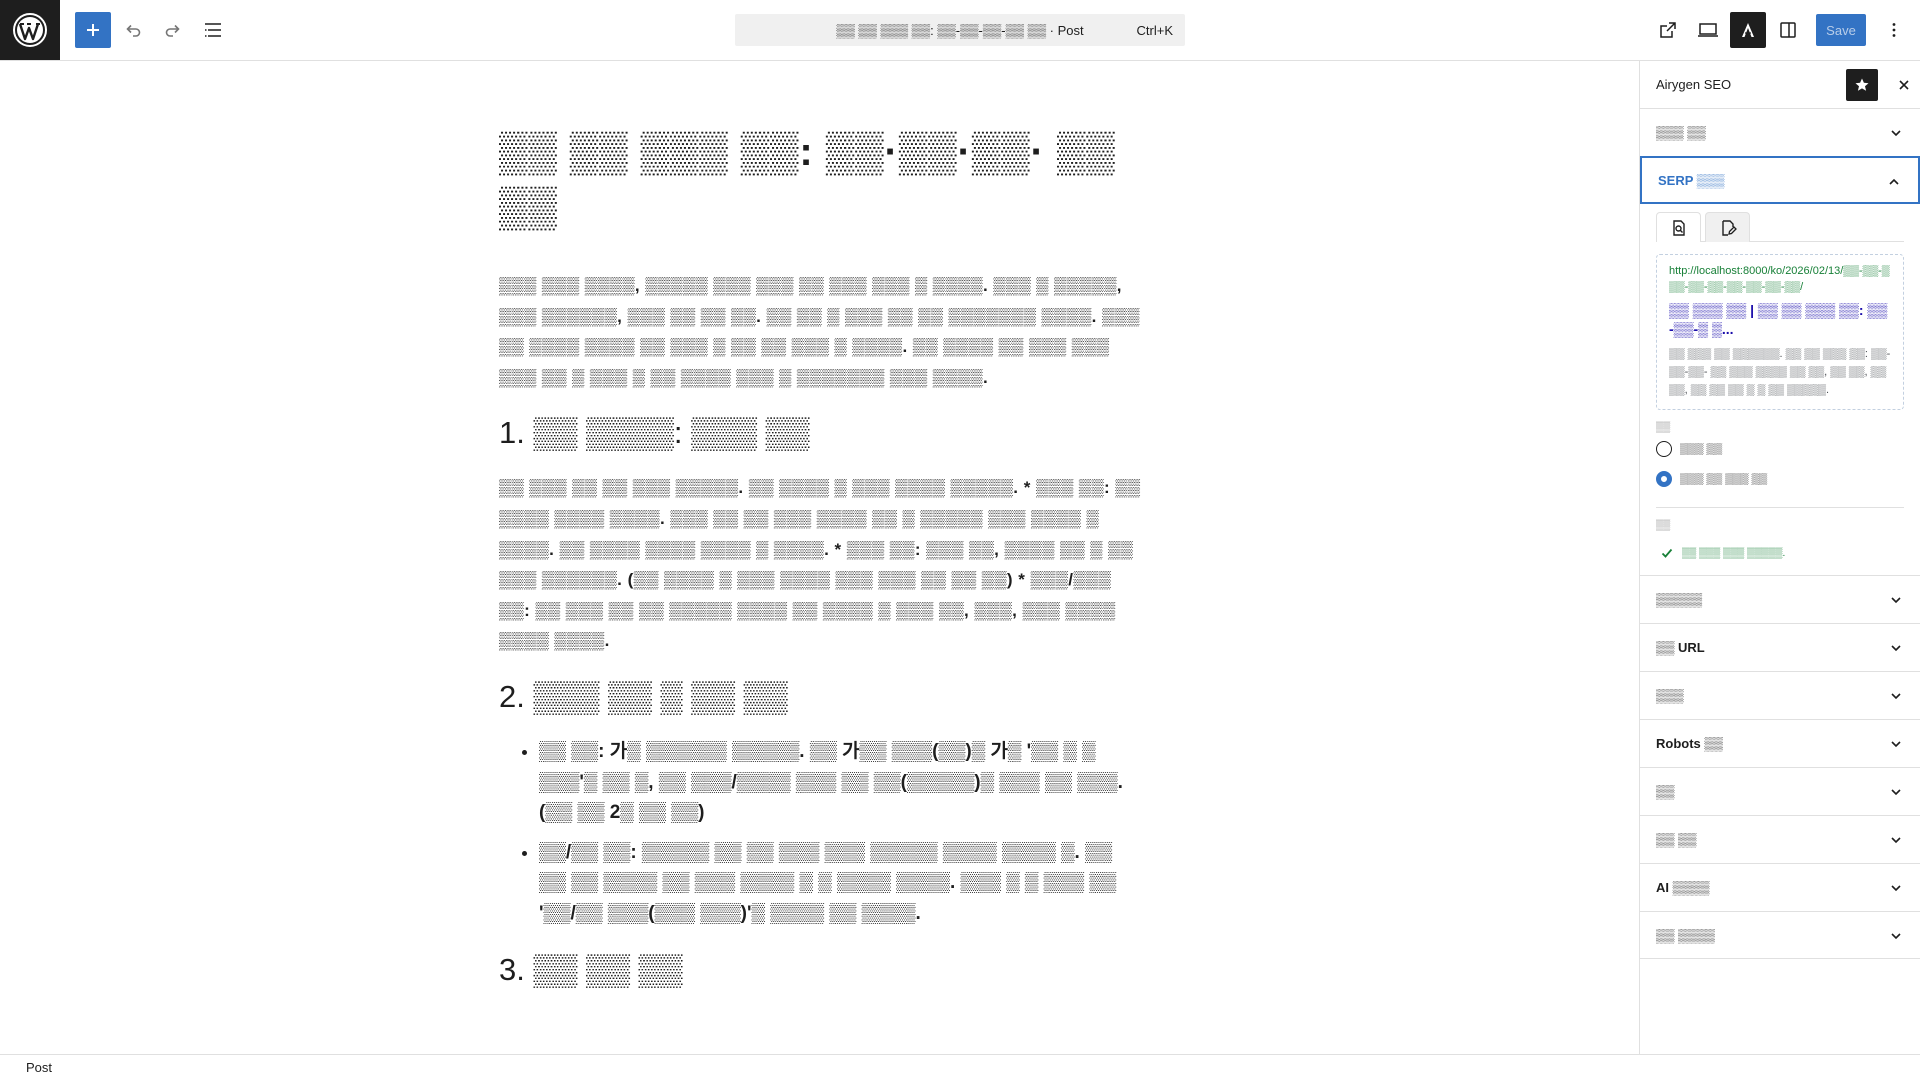 This screenshot has height=1080, width=1920. Describe the element at coordinates (1154, 30) in the screenshot. I see `keyboard-shortcut: Ctrl+K` at that location.